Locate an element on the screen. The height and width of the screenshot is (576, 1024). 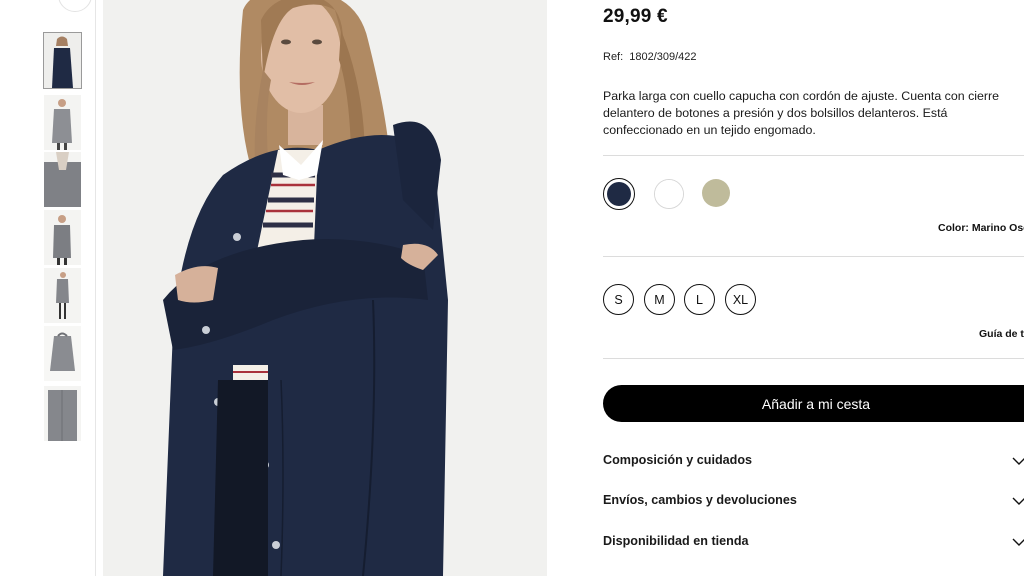
parka-navy-photo-icon is located at coordinates (62, 60).